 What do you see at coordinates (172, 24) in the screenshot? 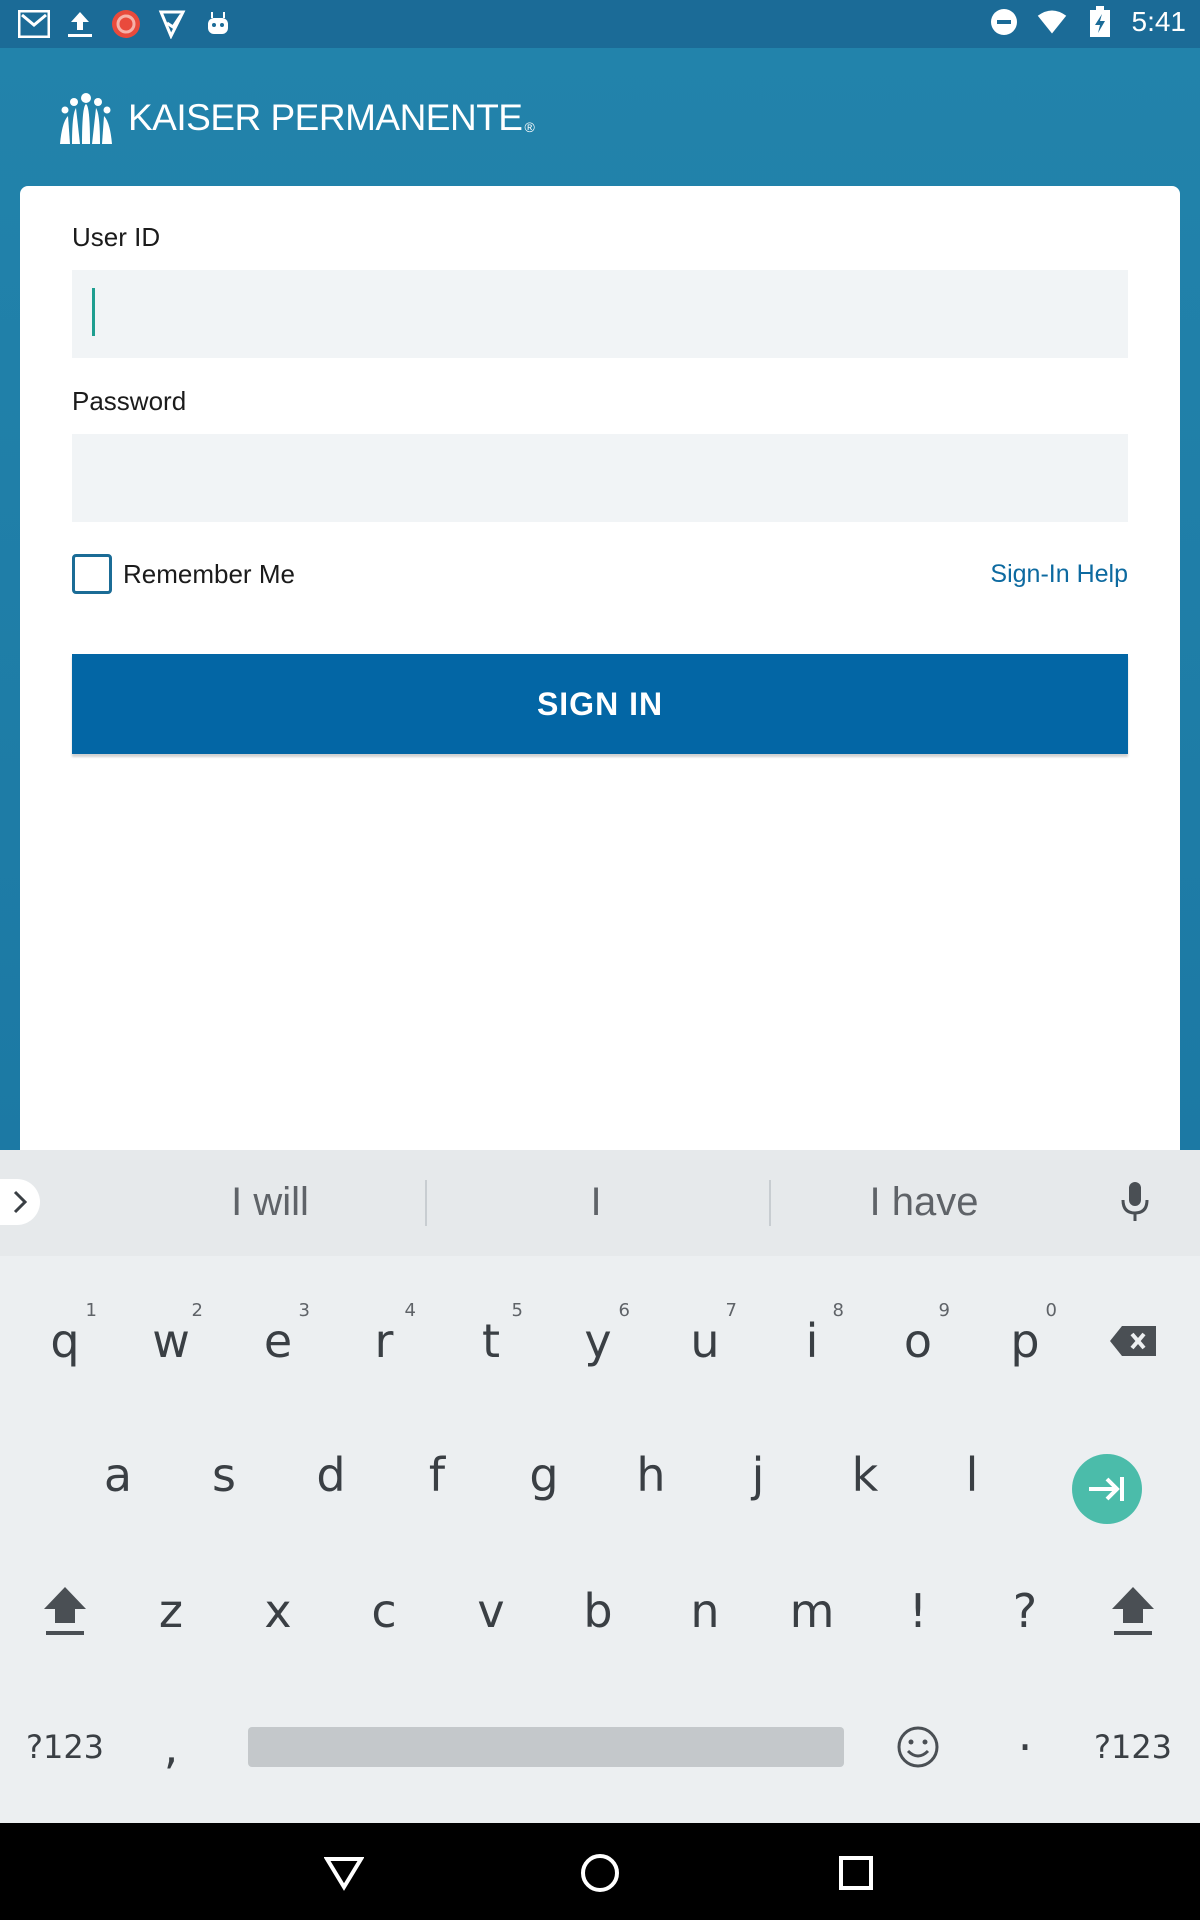
I see `play-store-icon` at bounding box center [172, 24].